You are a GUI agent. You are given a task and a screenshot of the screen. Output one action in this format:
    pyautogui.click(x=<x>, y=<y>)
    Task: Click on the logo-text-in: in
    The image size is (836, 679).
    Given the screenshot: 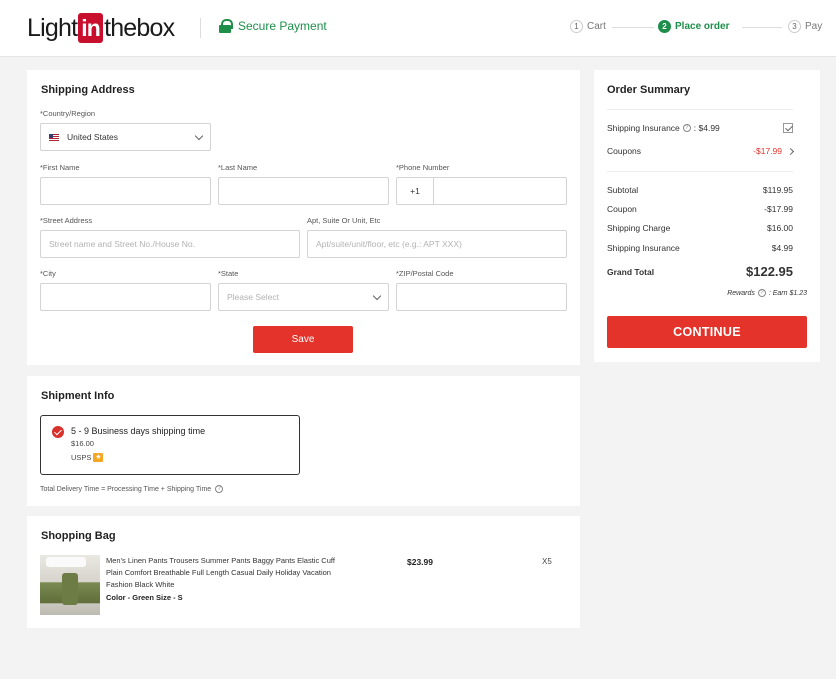 What is the action you would take?
    pyautogui.click(x=91, y=28)
    